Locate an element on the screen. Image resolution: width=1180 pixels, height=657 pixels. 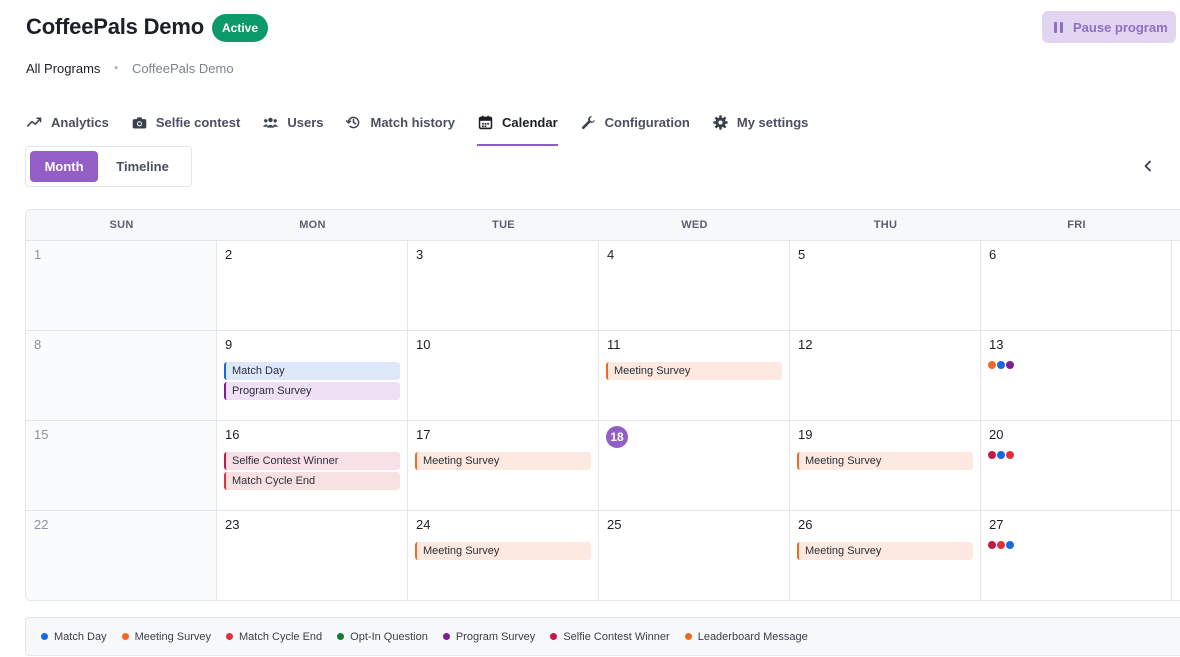
calendar-week-row: 1 2 3 4 5 6 is located at coordinates (603, 286).